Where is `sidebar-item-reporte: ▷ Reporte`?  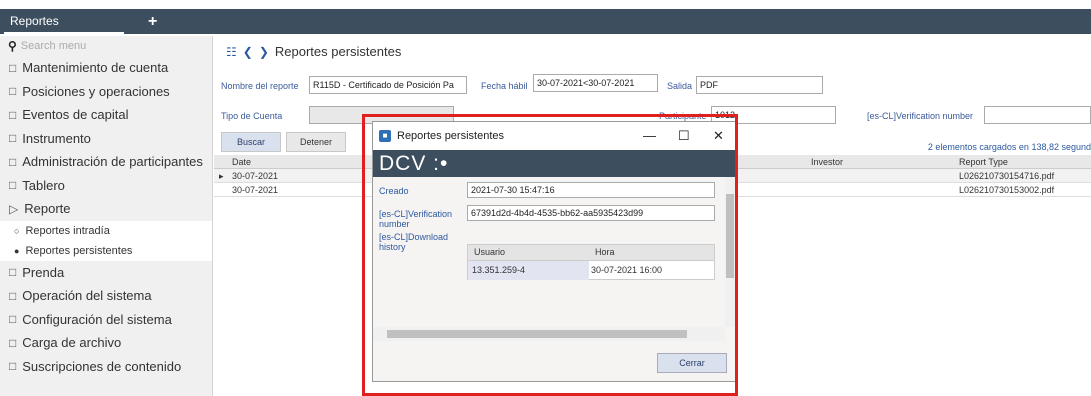
sidebar-item-reporte: ▷ Reporte is located at coordinates (106, 209).